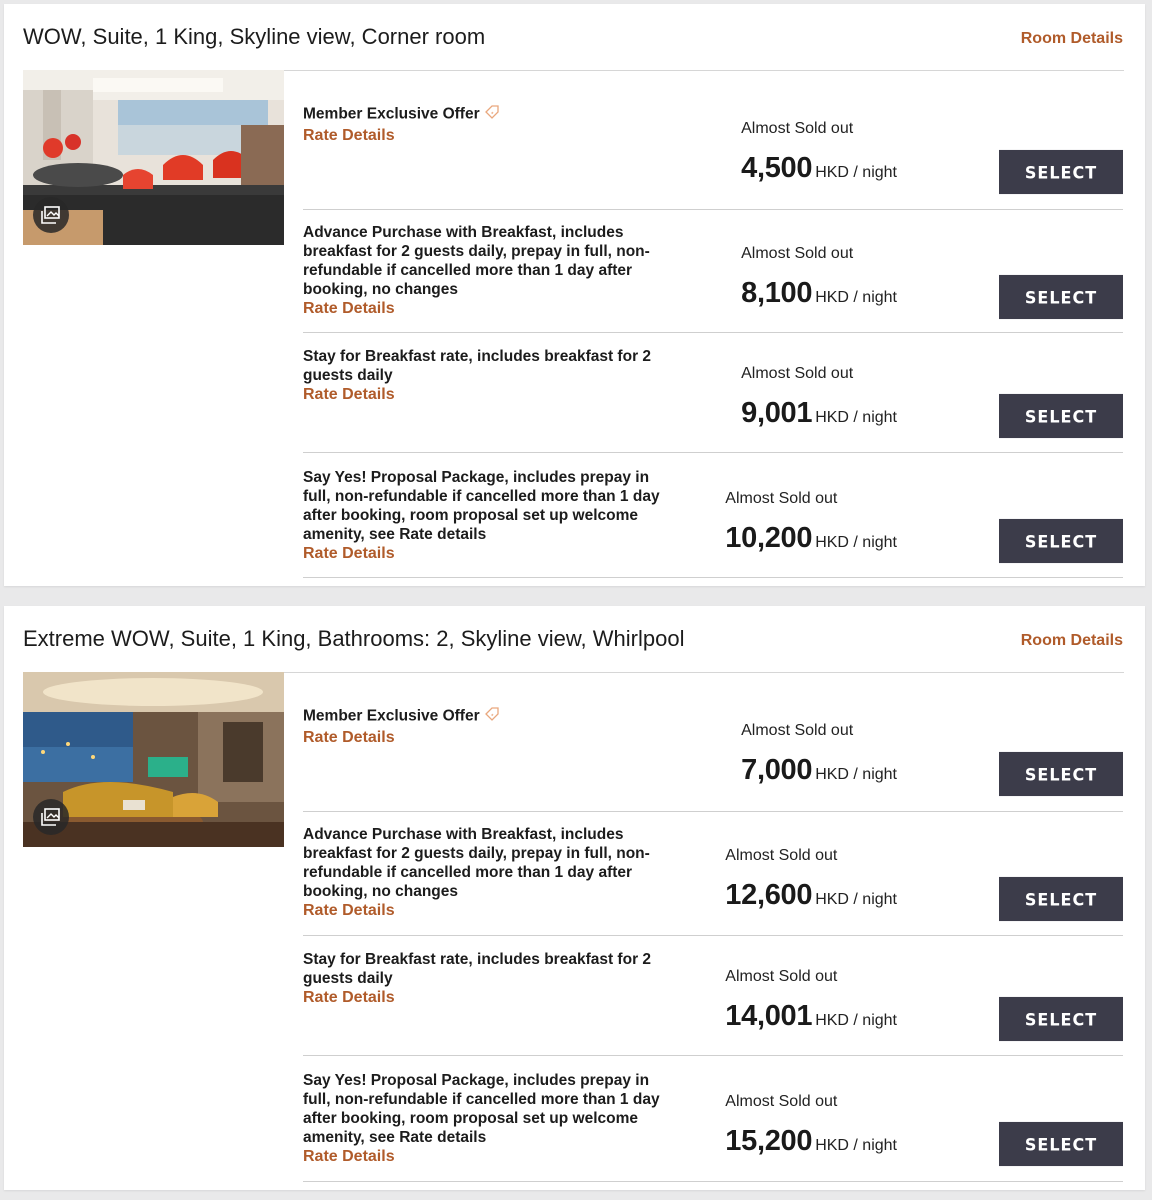  Describe the element at coordinates (769, 1141) in the screenshot. I see `price-amount: 15,200` at that location.